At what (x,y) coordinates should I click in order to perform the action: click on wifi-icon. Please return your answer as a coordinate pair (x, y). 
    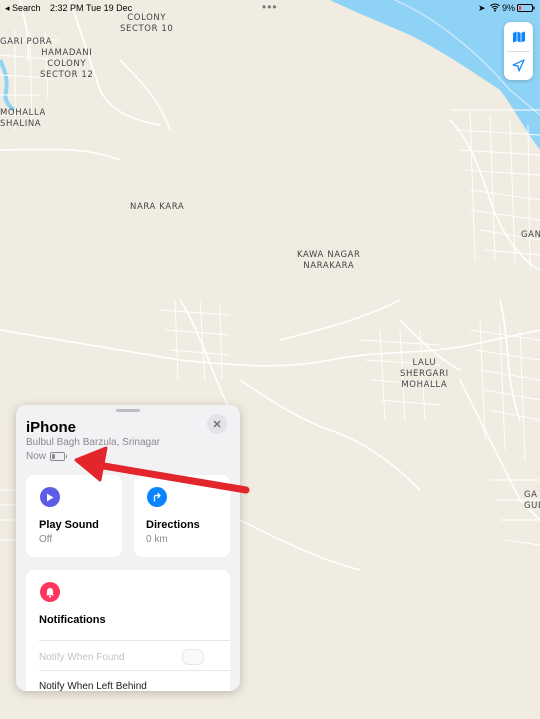
    Looking at the image, I should click on (495, 8).